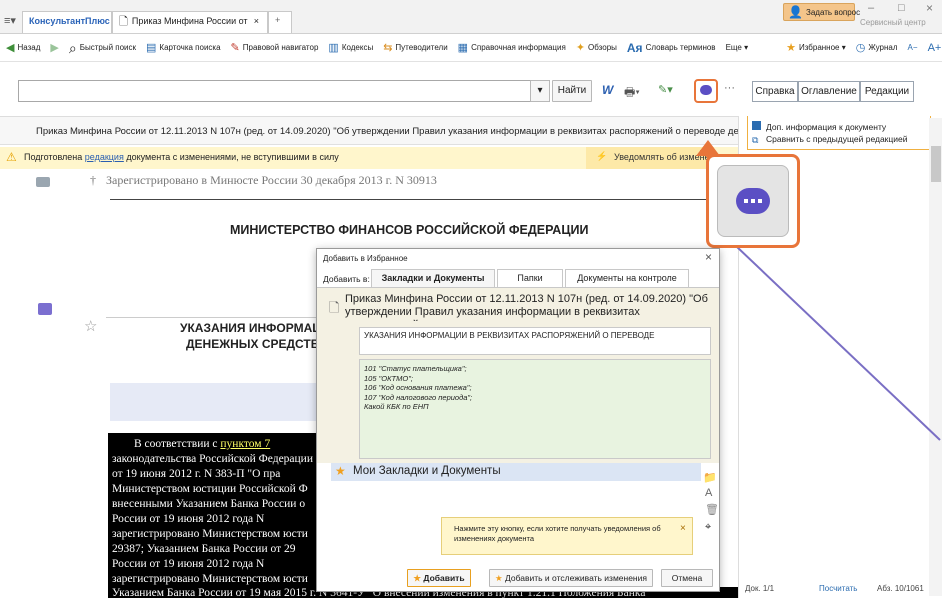 The width and height of the screenshot is (942, 598). I want to click on tooltip-close-icon: ×, so click(683, 529).